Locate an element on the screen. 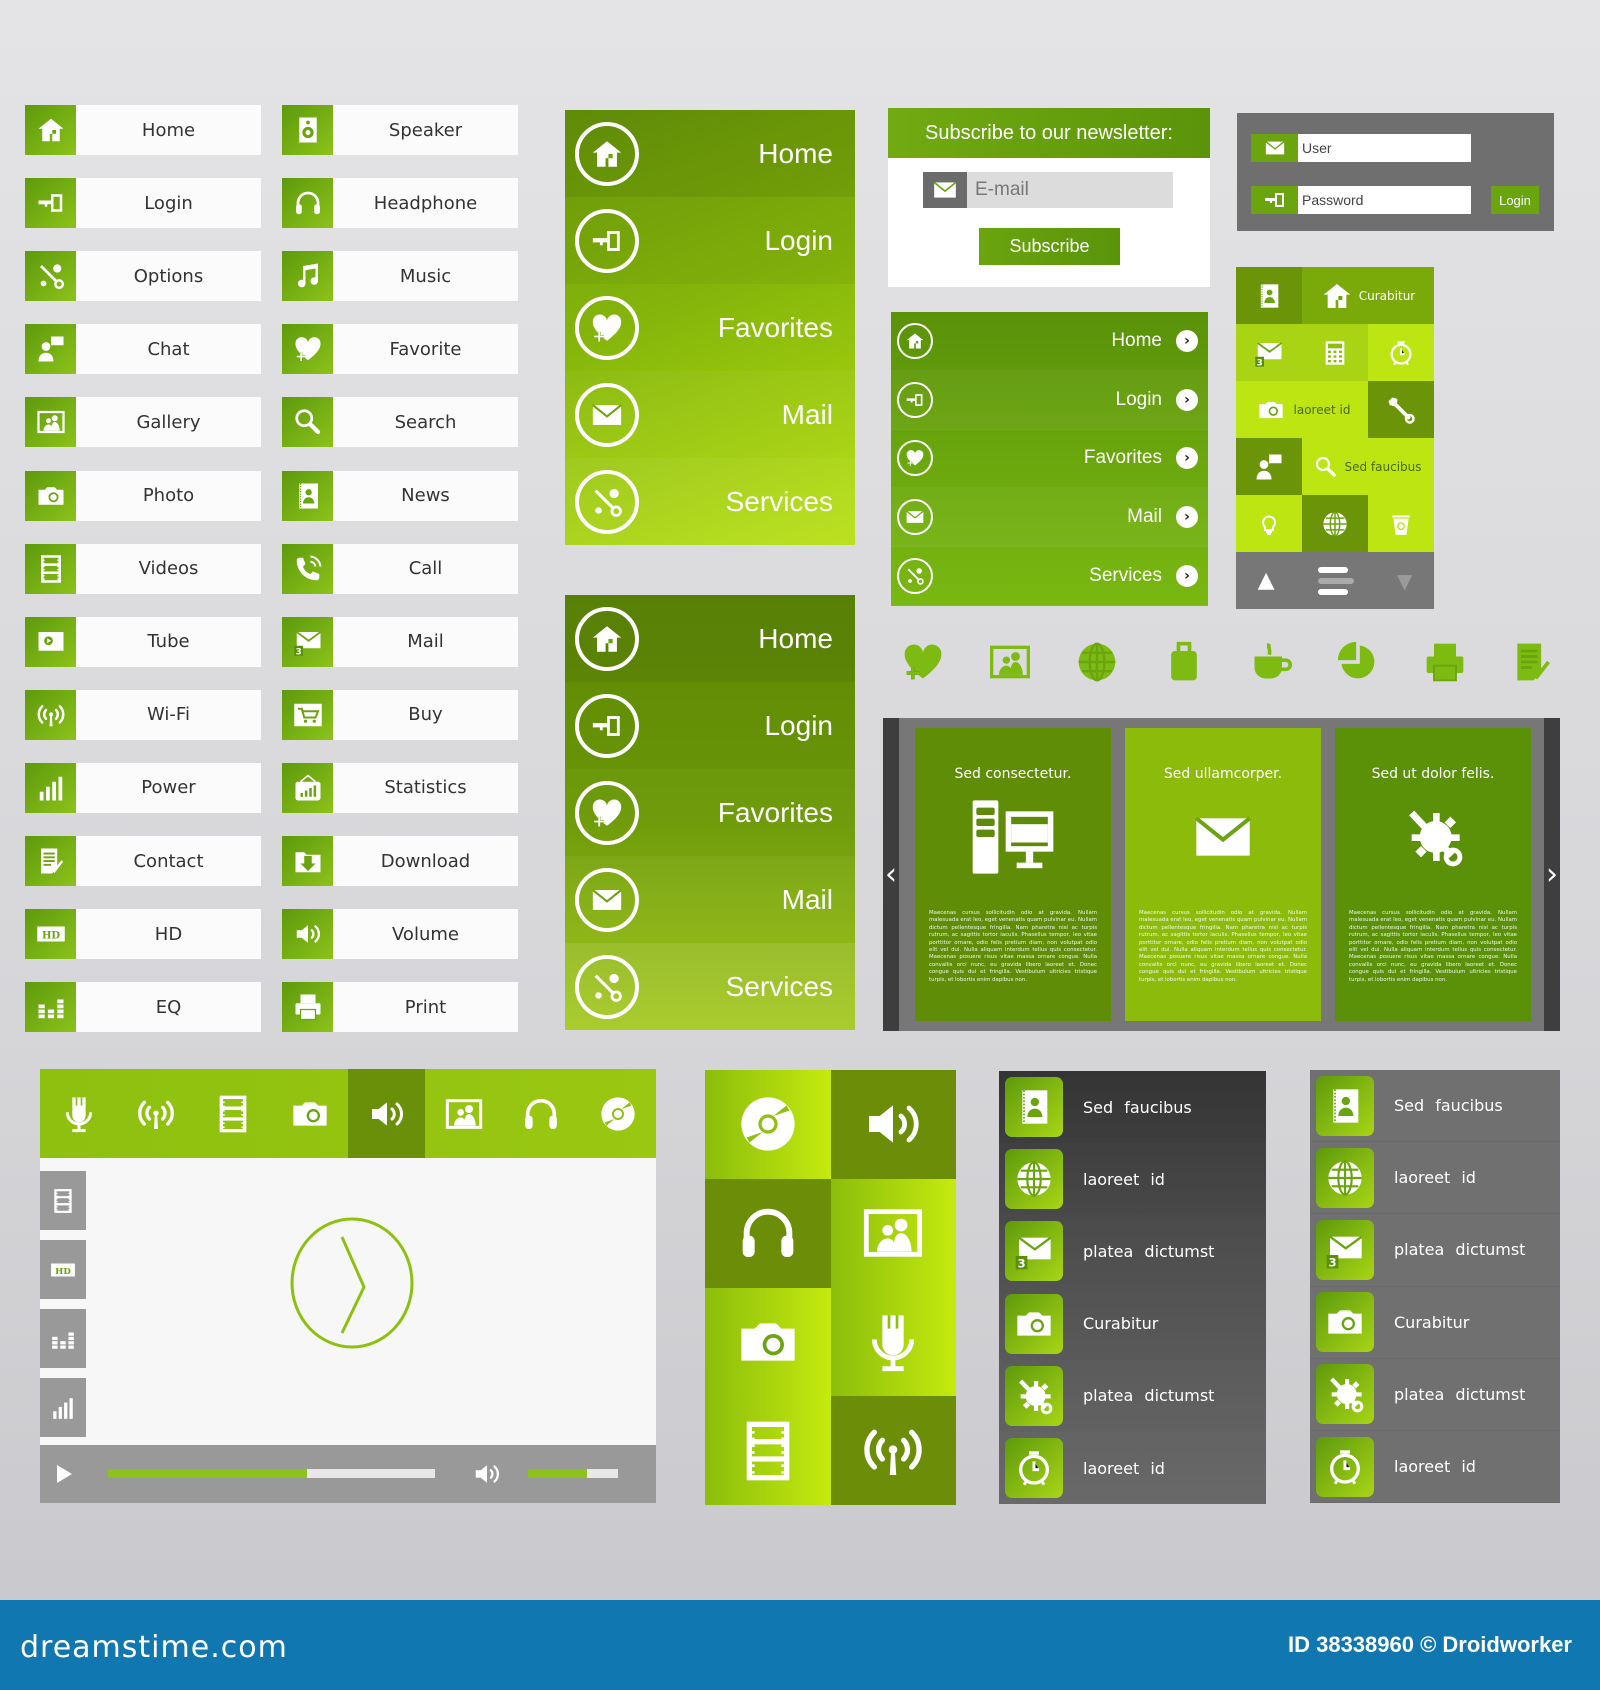 Image resolution: width=1600 pixels, height=1690 pixels. tile-calculator is located at coordinates (1335, 352).